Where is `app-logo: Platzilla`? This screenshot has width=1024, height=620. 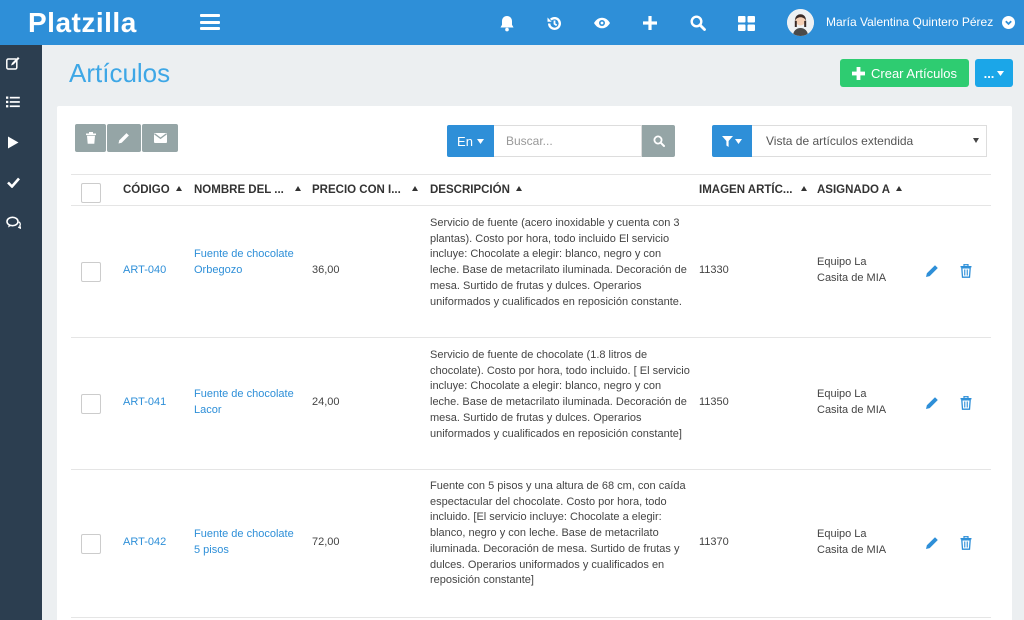
app-logo: Platzilla is located at coordinates (82, 23).